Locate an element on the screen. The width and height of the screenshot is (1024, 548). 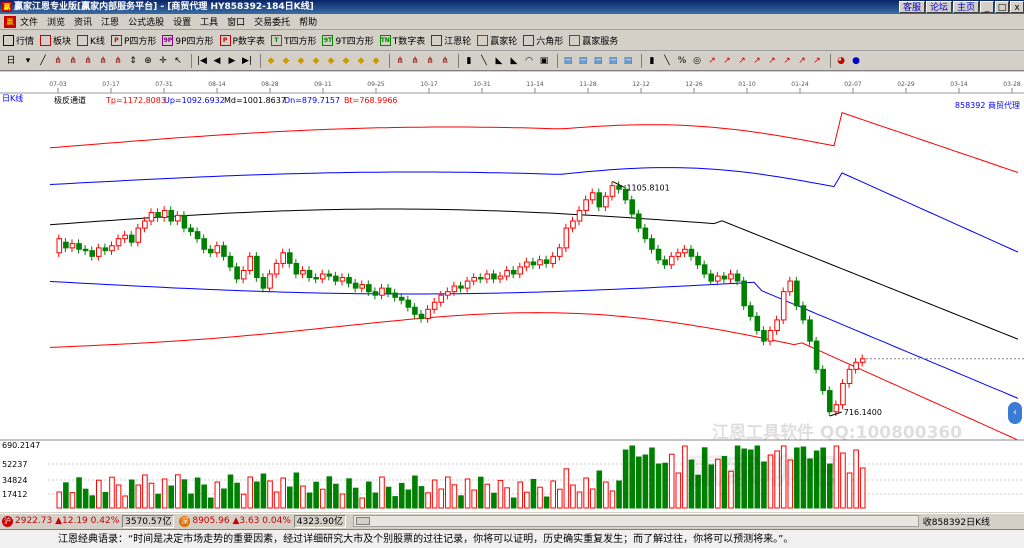
next-icon: ▶ is located at coordinates (232, 61).